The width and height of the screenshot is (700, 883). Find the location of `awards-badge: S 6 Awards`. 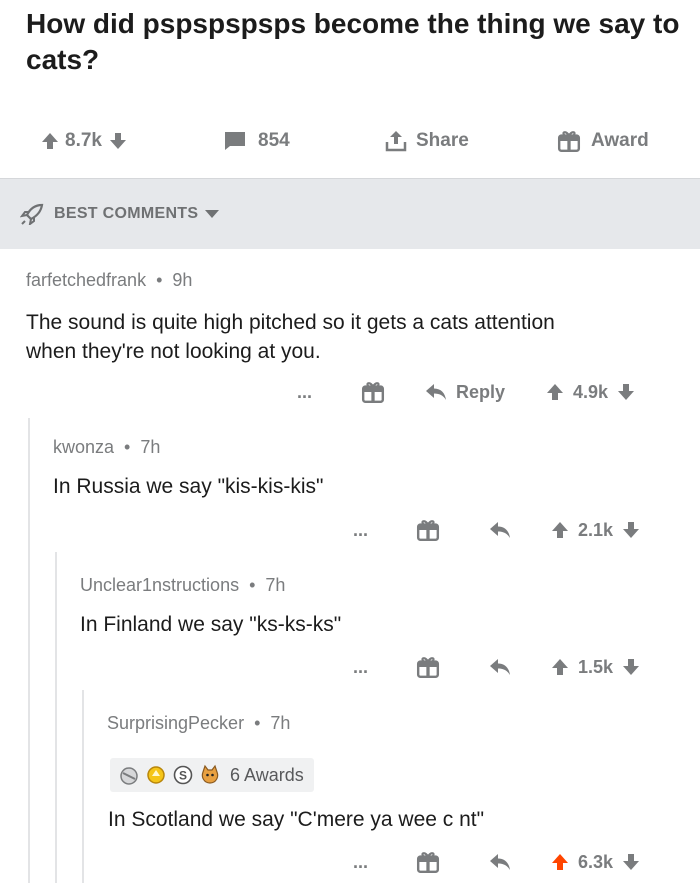

awards-badge: S 6 Awards is located at coordinates (212, 775).